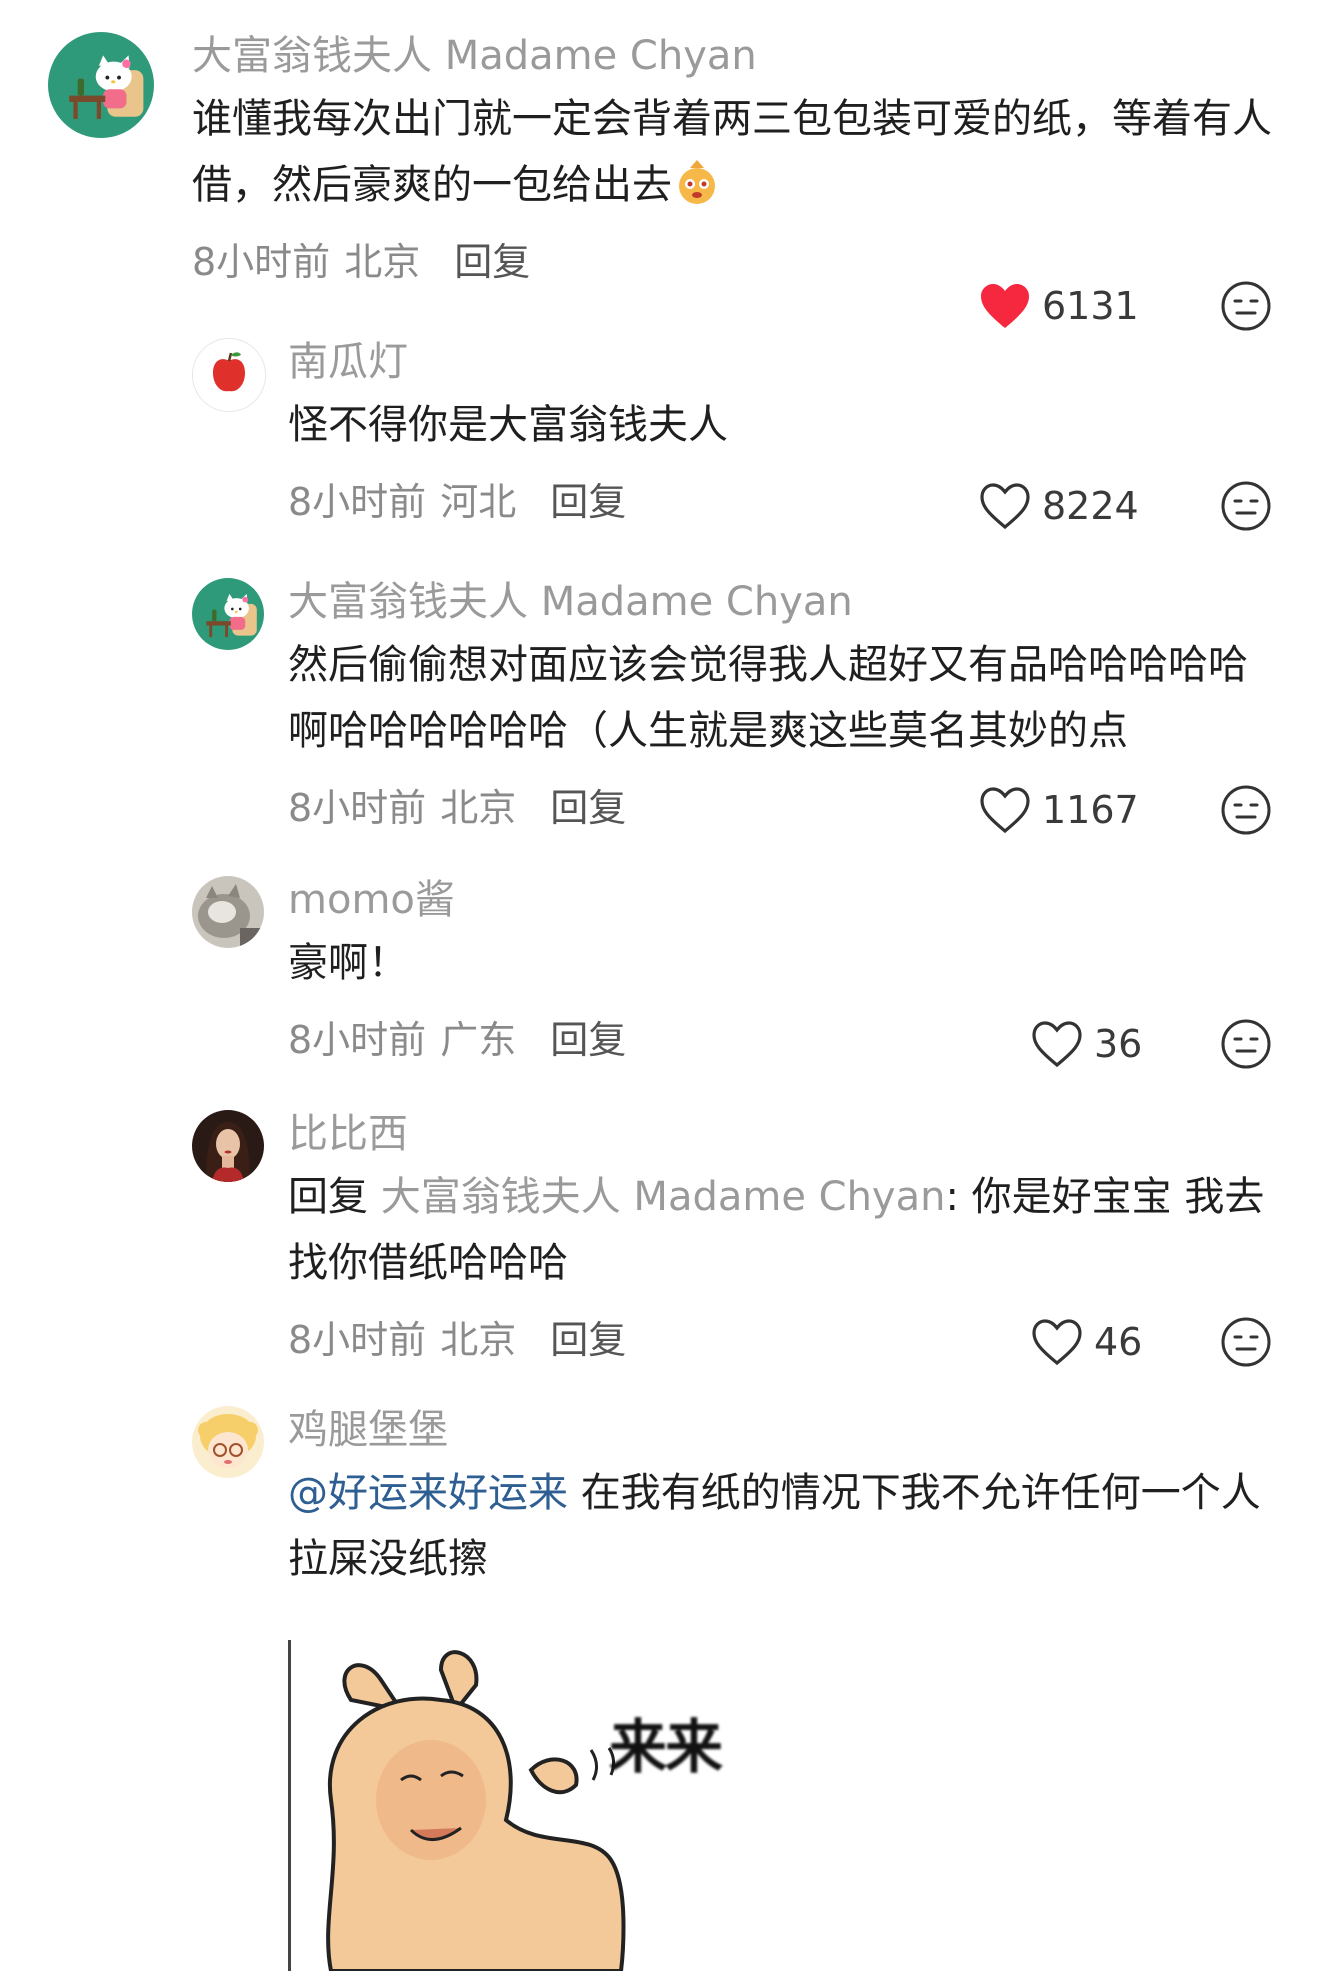 This screenshot has width=1320, height=1971. What do you see at coordinates (783, 362) in the screenshot?
I see `username: 南瓜灯` at bounding box center [783, 362].